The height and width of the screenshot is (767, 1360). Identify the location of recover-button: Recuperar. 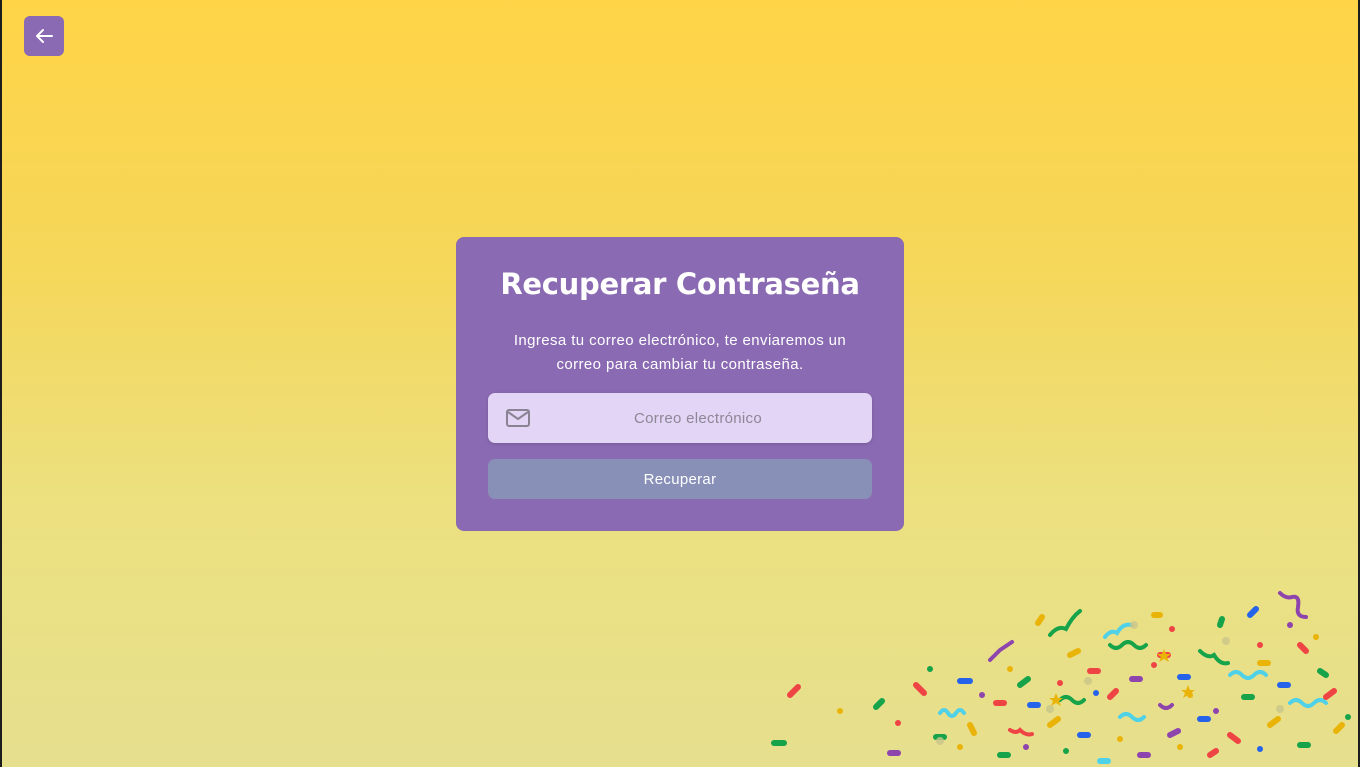
(680, 479).